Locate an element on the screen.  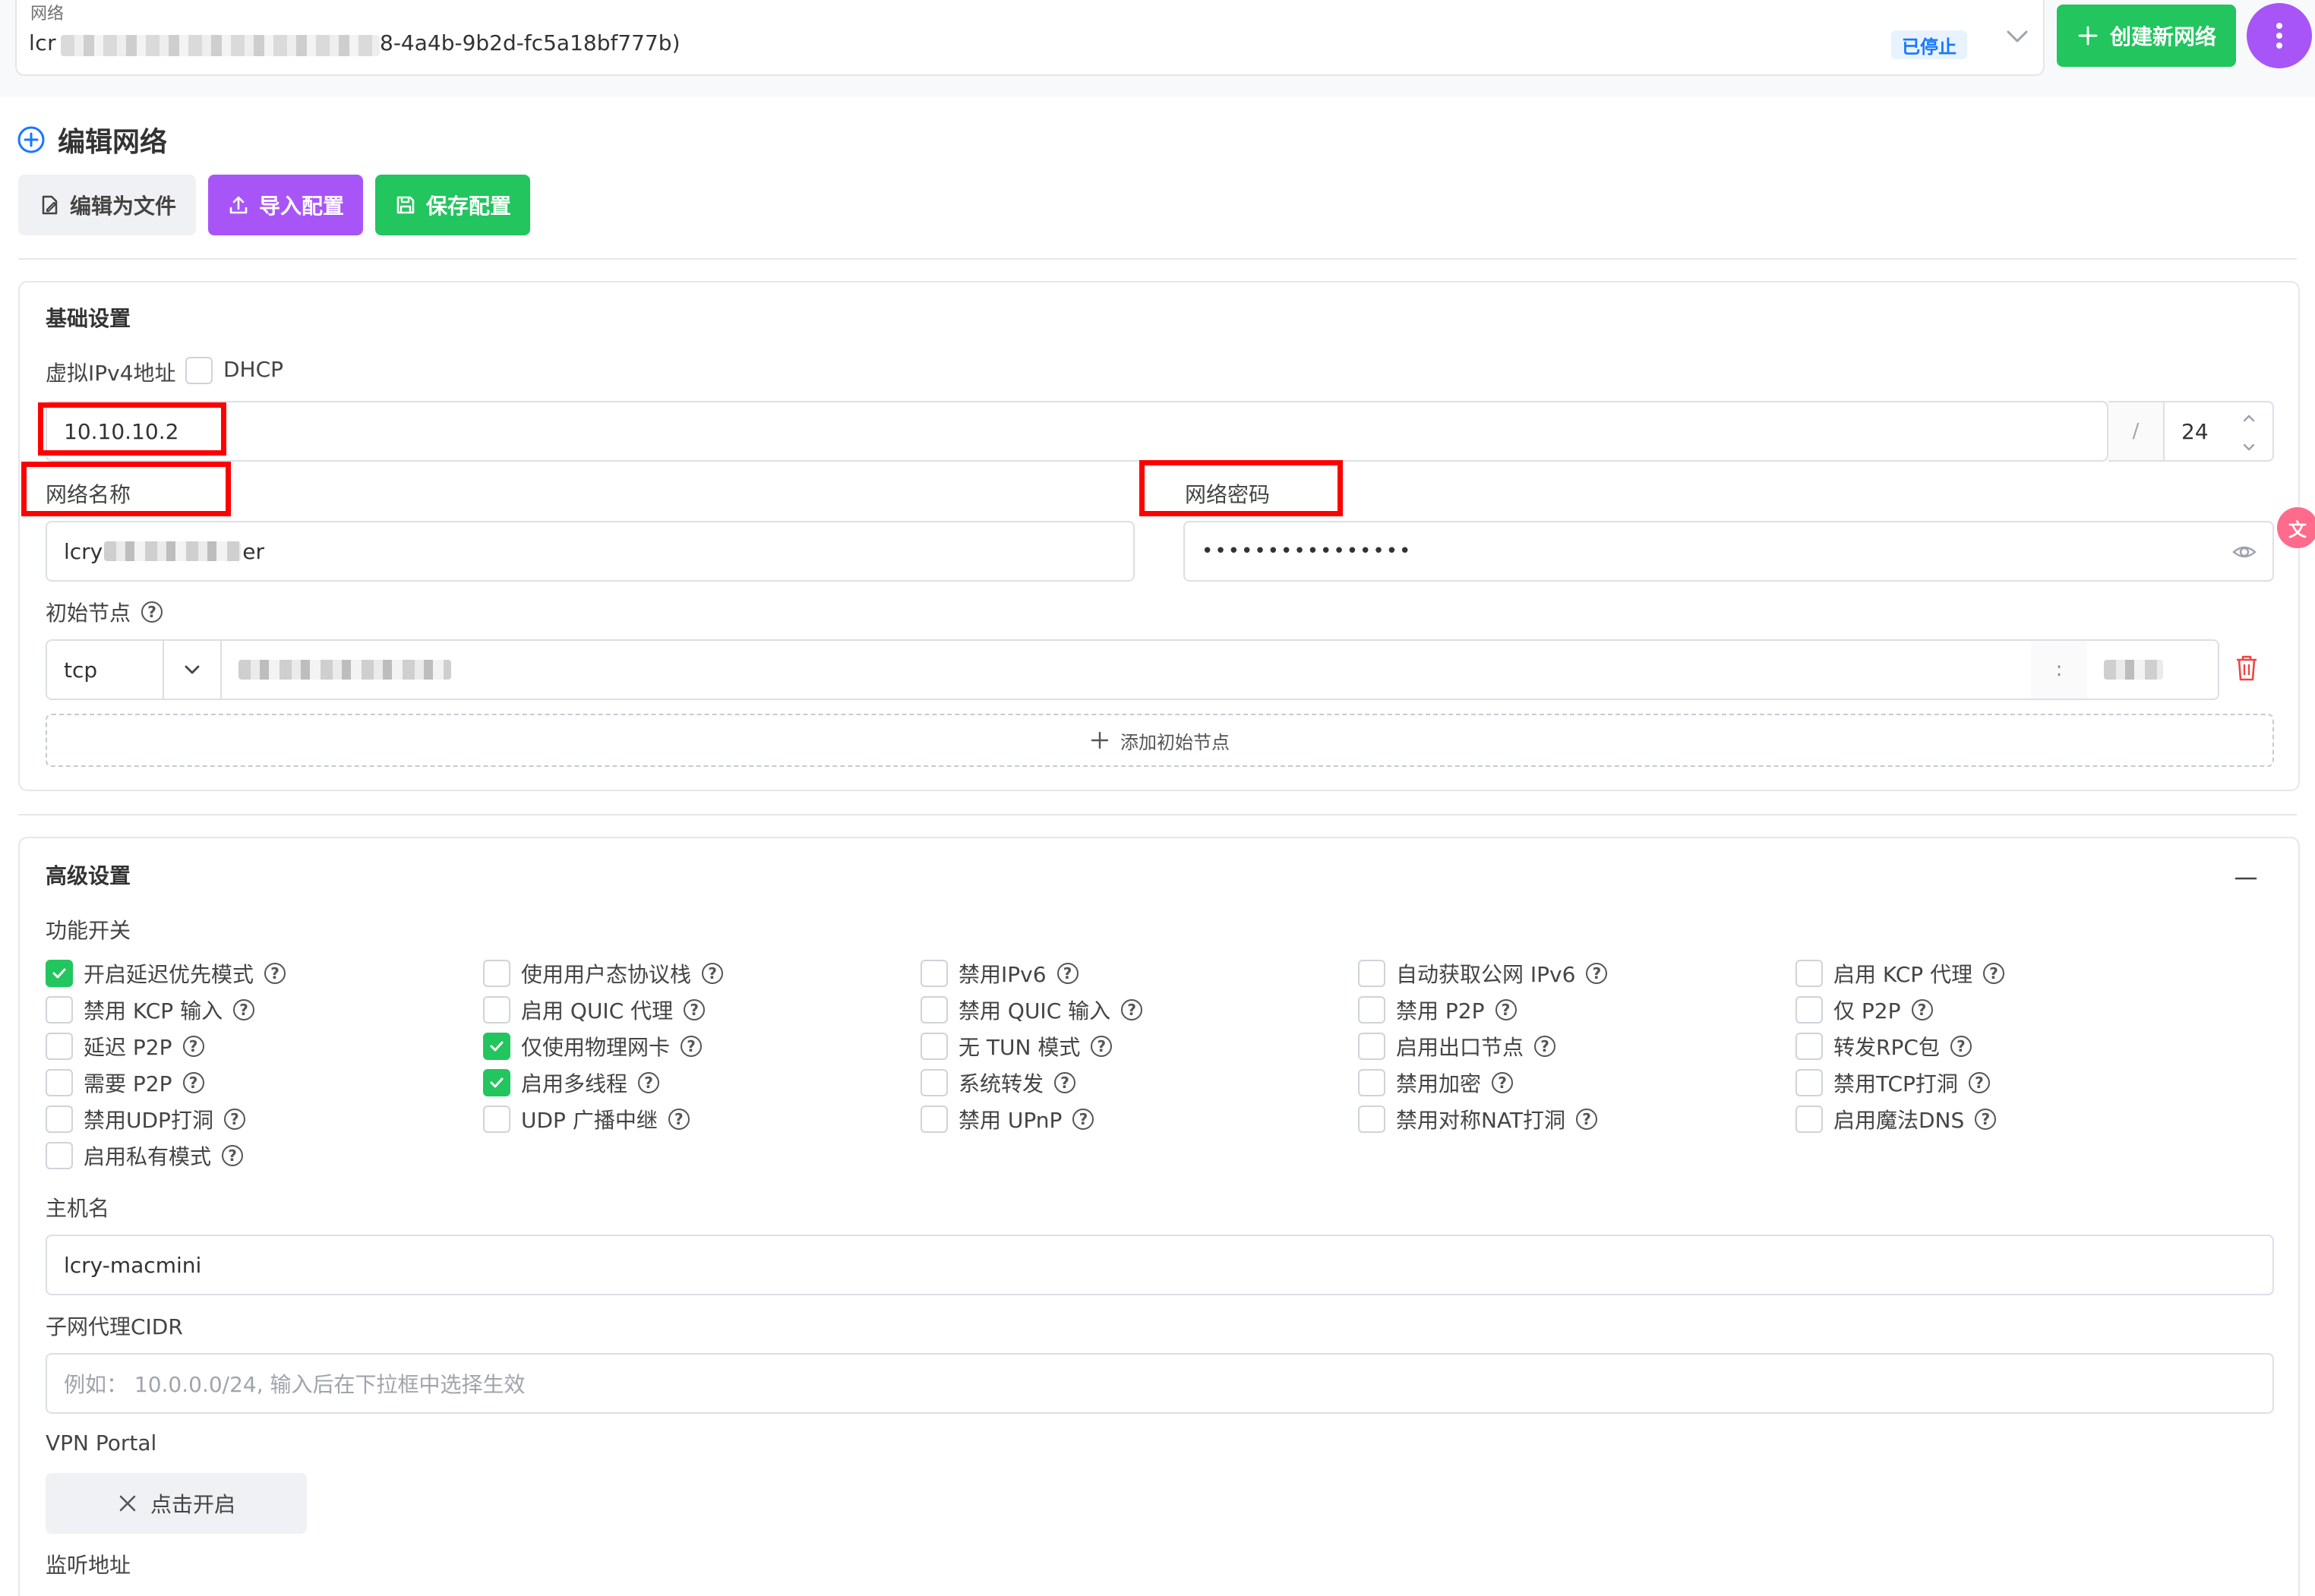
node-port-input is located at coordinates (2153, 669).